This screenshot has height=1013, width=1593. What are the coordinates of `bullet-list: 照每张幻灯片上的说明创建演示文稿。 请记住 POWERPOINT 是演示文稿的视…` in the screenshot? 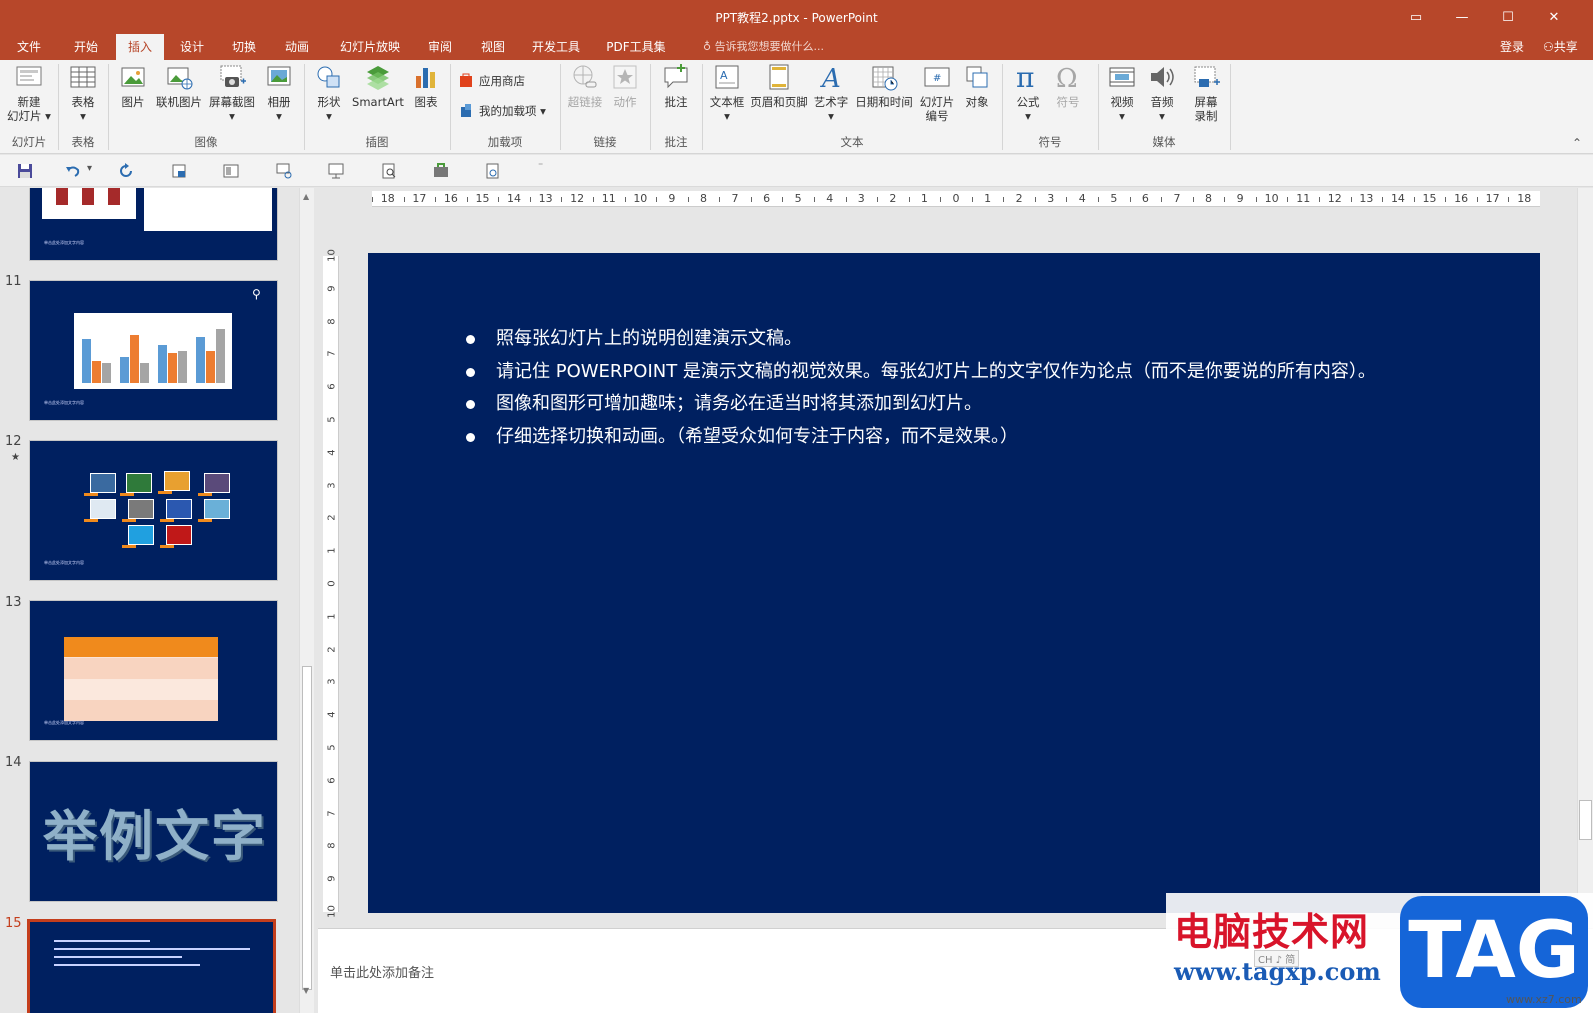 It's located at (921, 388).